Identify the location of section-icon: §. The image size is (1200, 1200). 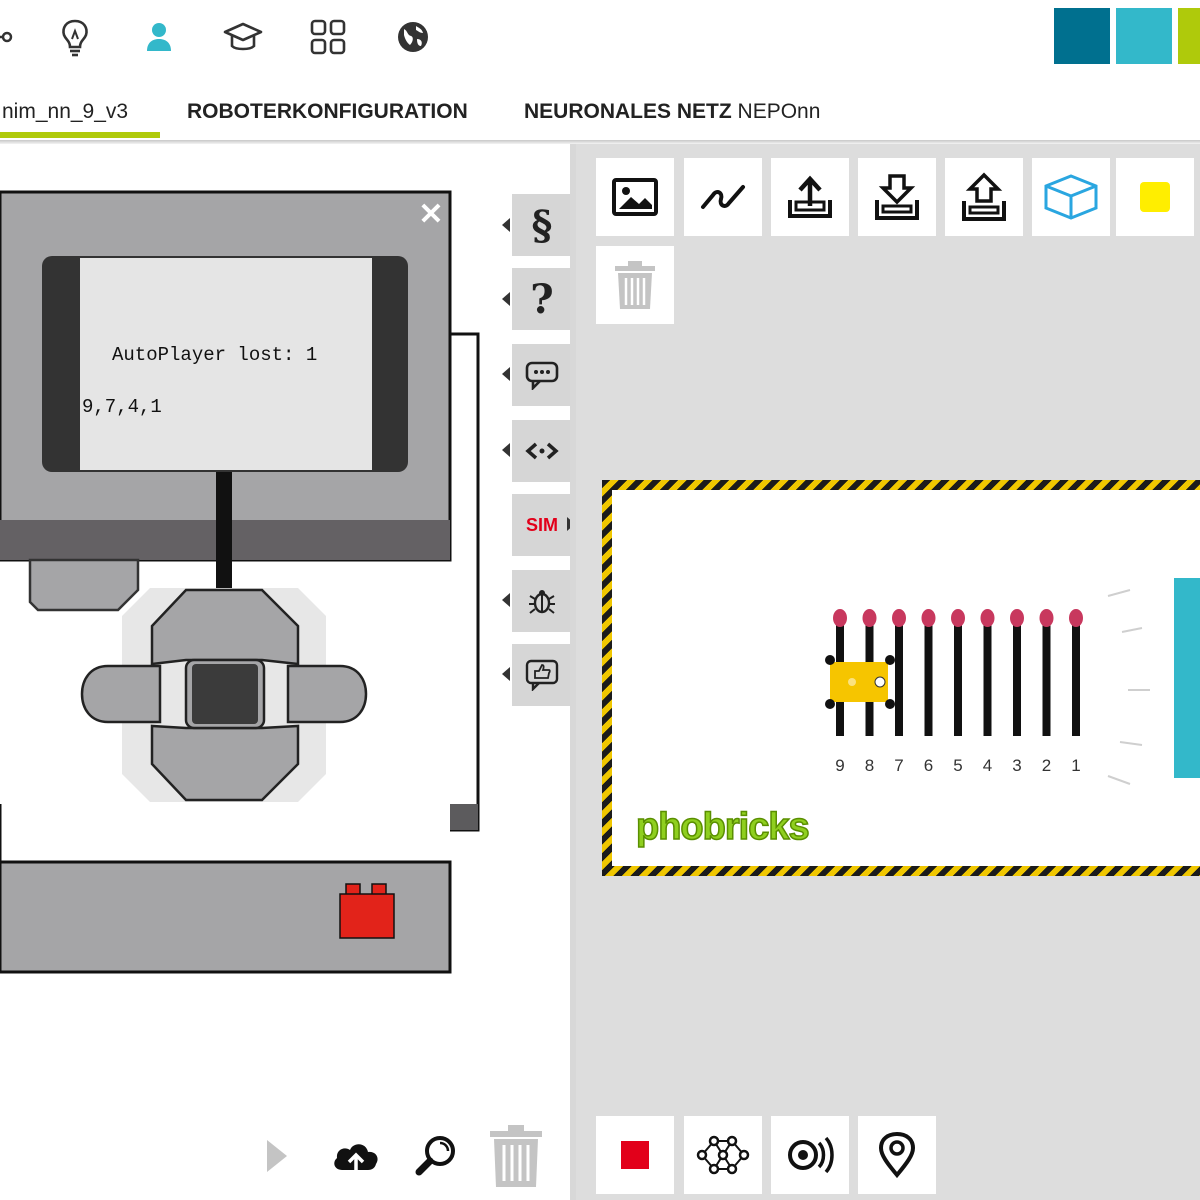
(542, 225).